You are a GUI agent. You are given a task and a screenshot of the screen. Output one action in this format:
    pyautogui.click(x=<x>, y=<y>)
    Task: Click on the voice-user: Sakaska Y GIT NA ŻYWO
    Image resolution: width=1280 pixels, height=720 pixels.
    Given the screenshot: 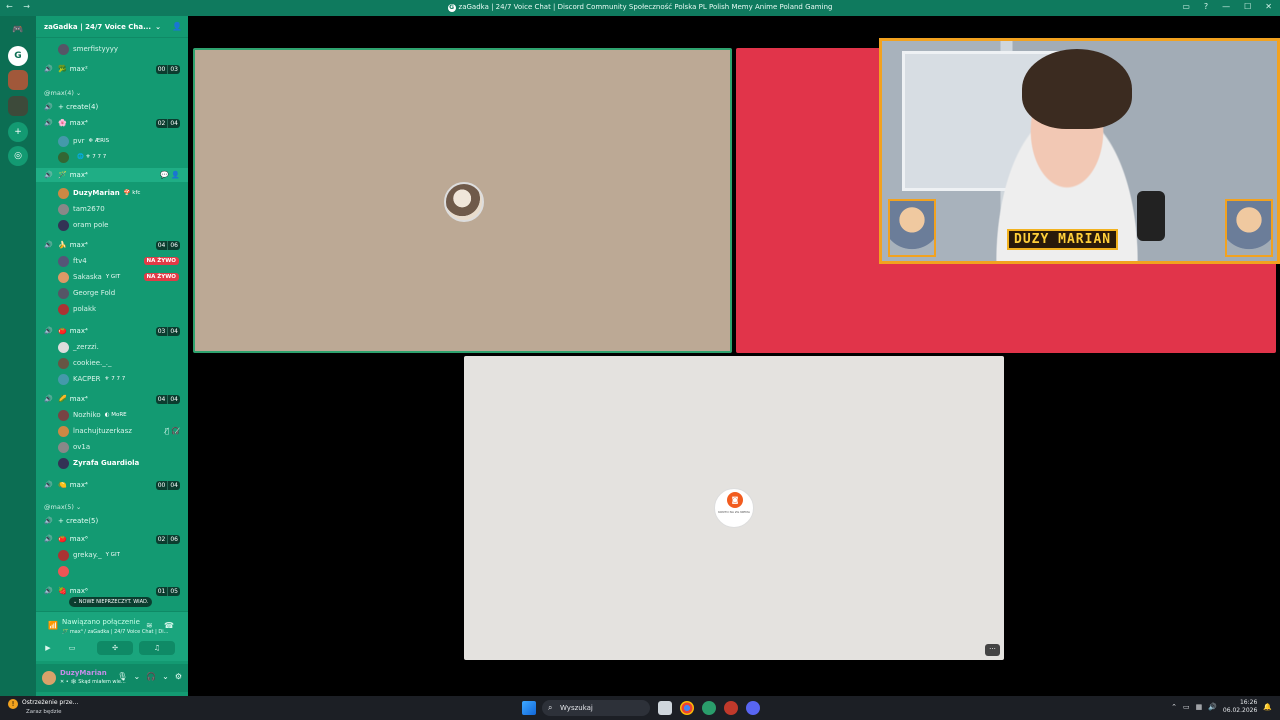 What is the action you would take?
    pyautogui.click(x=112, y=277)
    